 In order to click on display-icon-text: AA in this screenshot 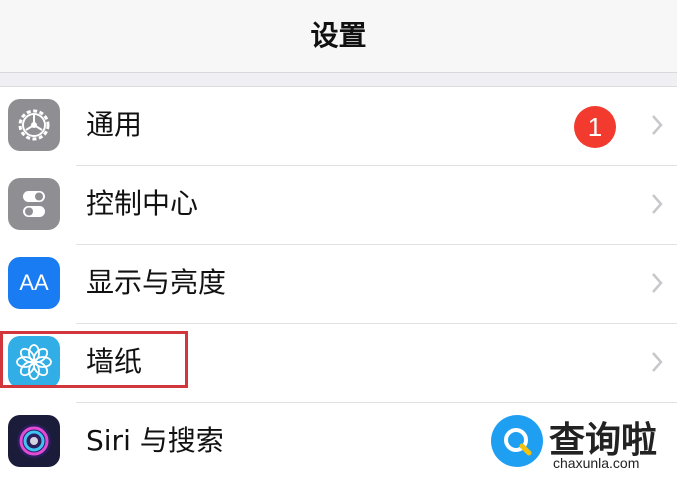, I will do `click(34, 282)`.